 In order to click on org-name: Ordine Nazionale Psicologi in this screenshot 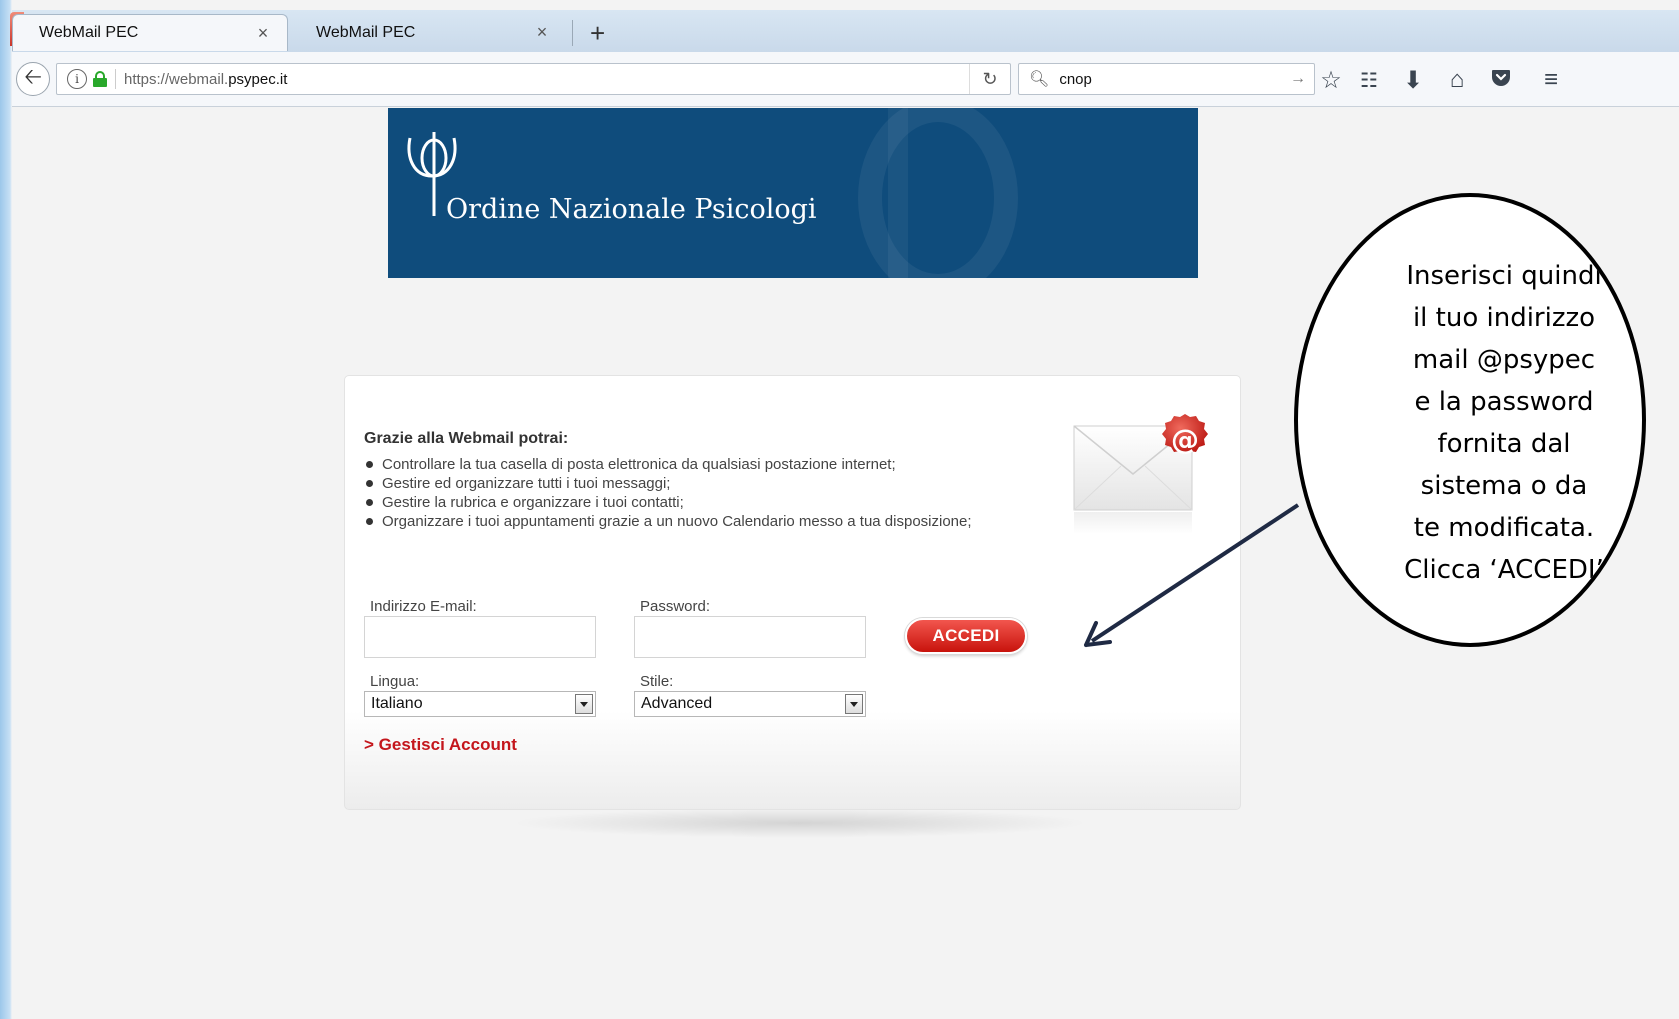, I will do `click(631, 209)`.